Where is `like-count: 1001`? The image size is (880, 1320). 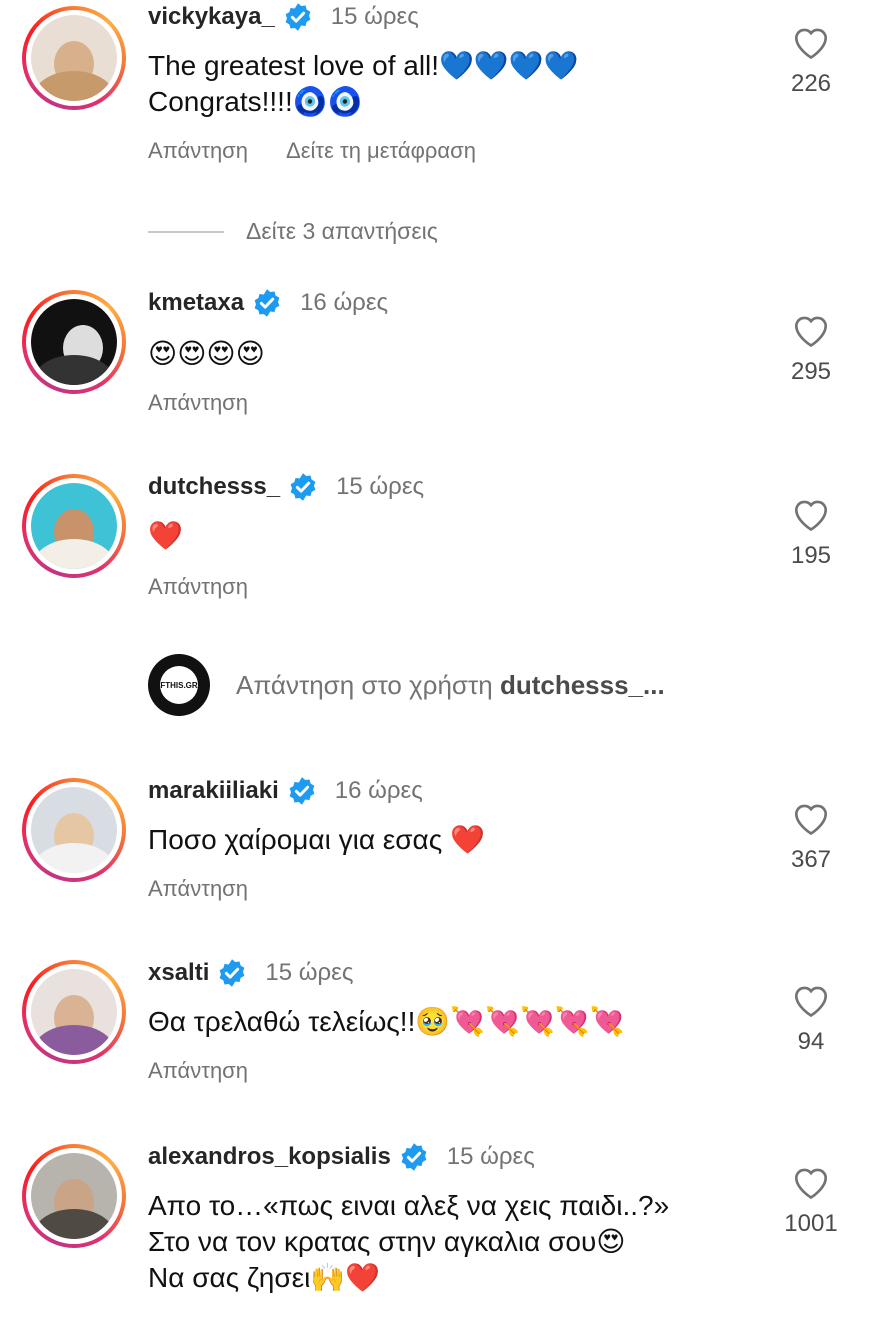 like-count: 1001 is located at coordinates (811, 1223).